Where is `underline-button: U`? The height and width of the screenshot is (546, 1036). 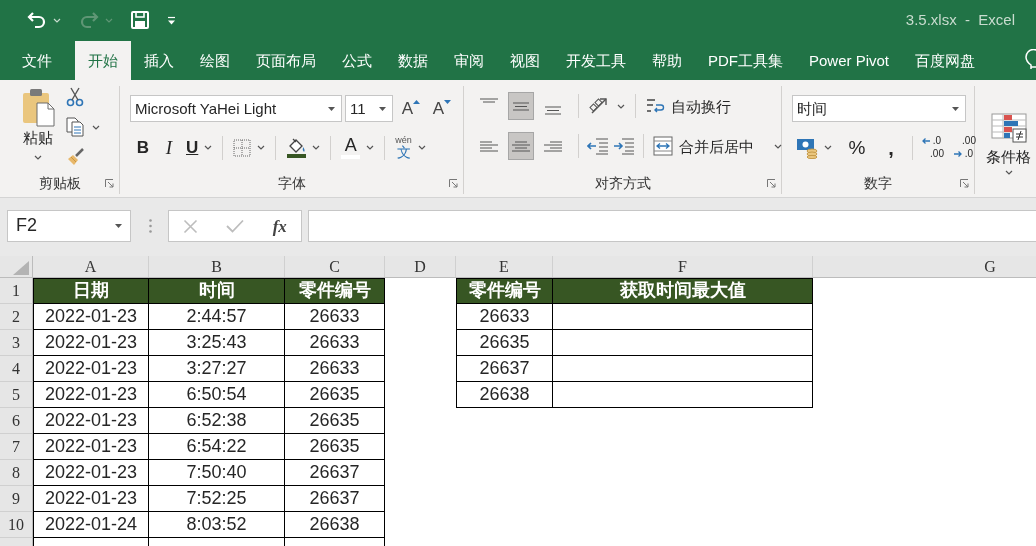
underline-button: U is located at coordinates (199, 147).